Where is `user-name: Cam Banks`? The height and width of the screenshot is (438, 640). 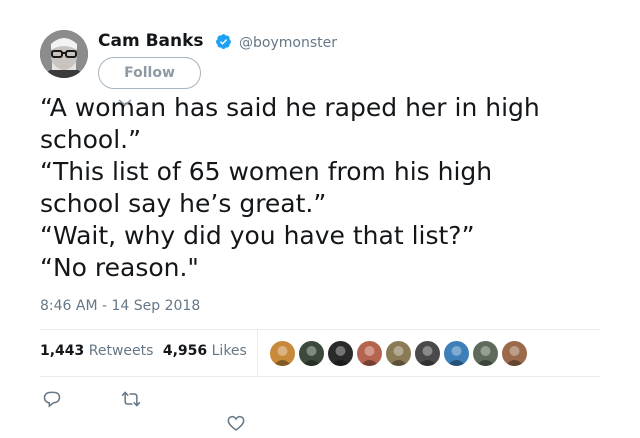
user-name: Cam Banks is located at coordinates (151, 41).